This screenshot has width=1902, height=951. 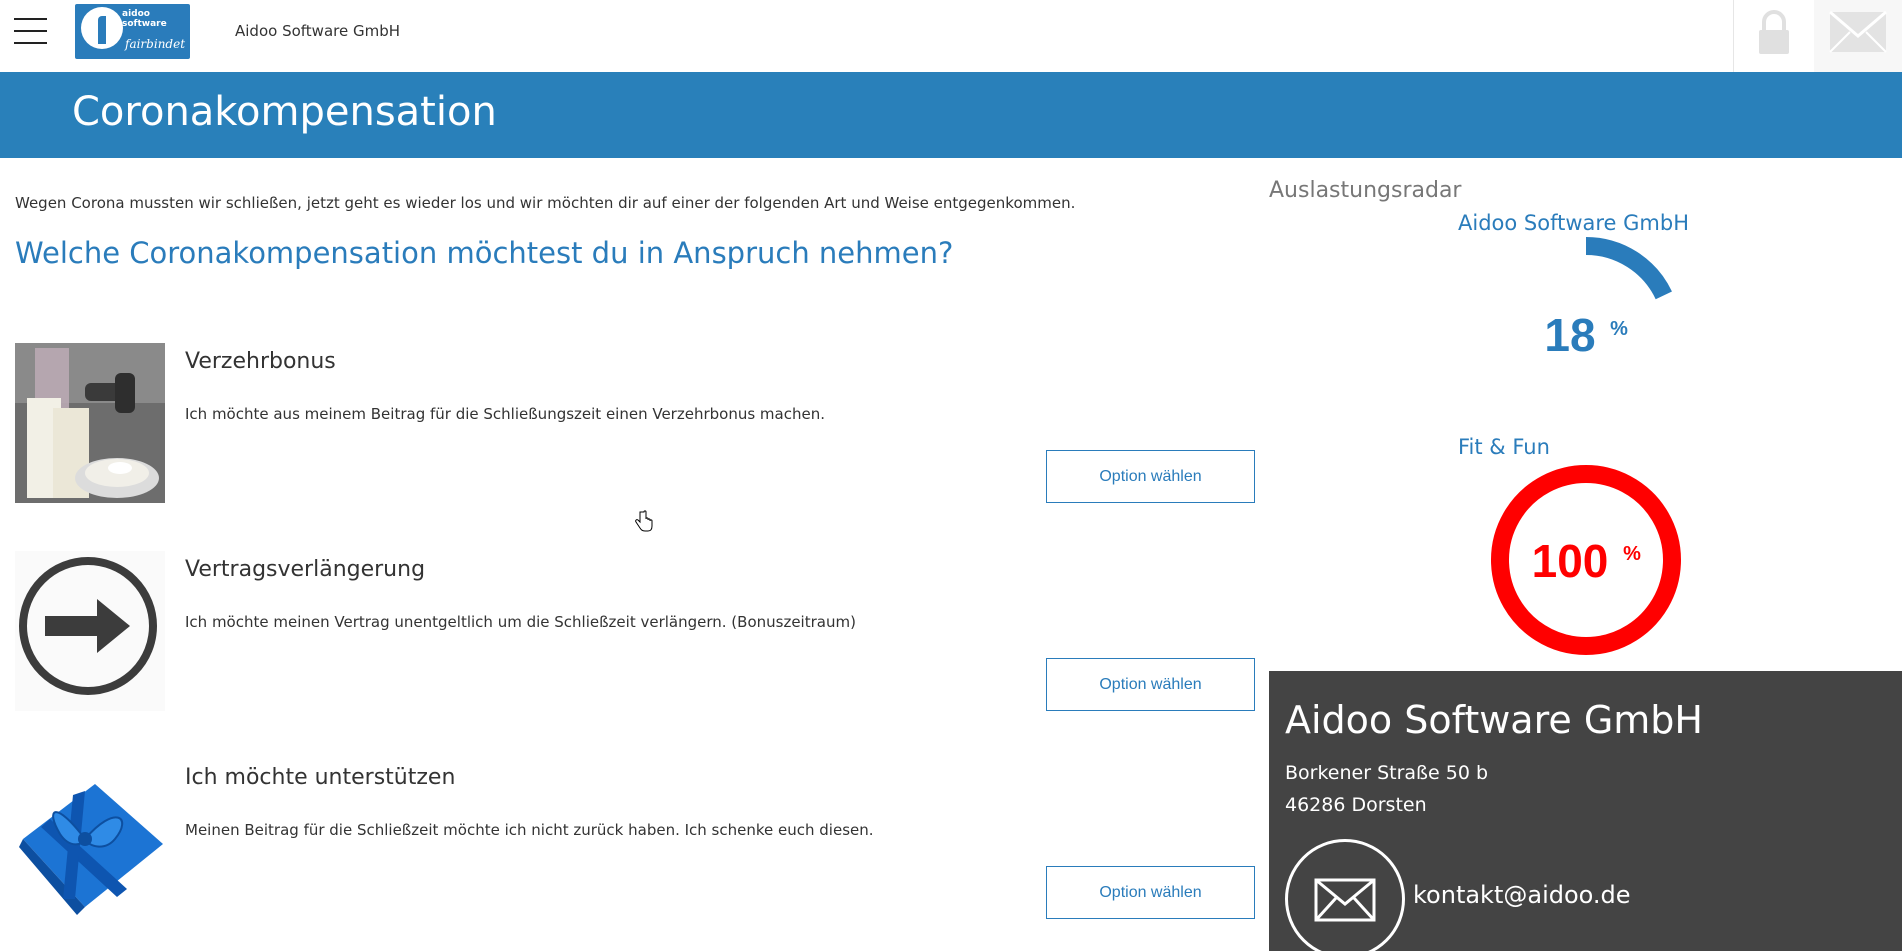 What do you see at coordinates (1570, 561) in the screenshot?
I see `gauge-value: 100` at bounding box center [1570, 561].